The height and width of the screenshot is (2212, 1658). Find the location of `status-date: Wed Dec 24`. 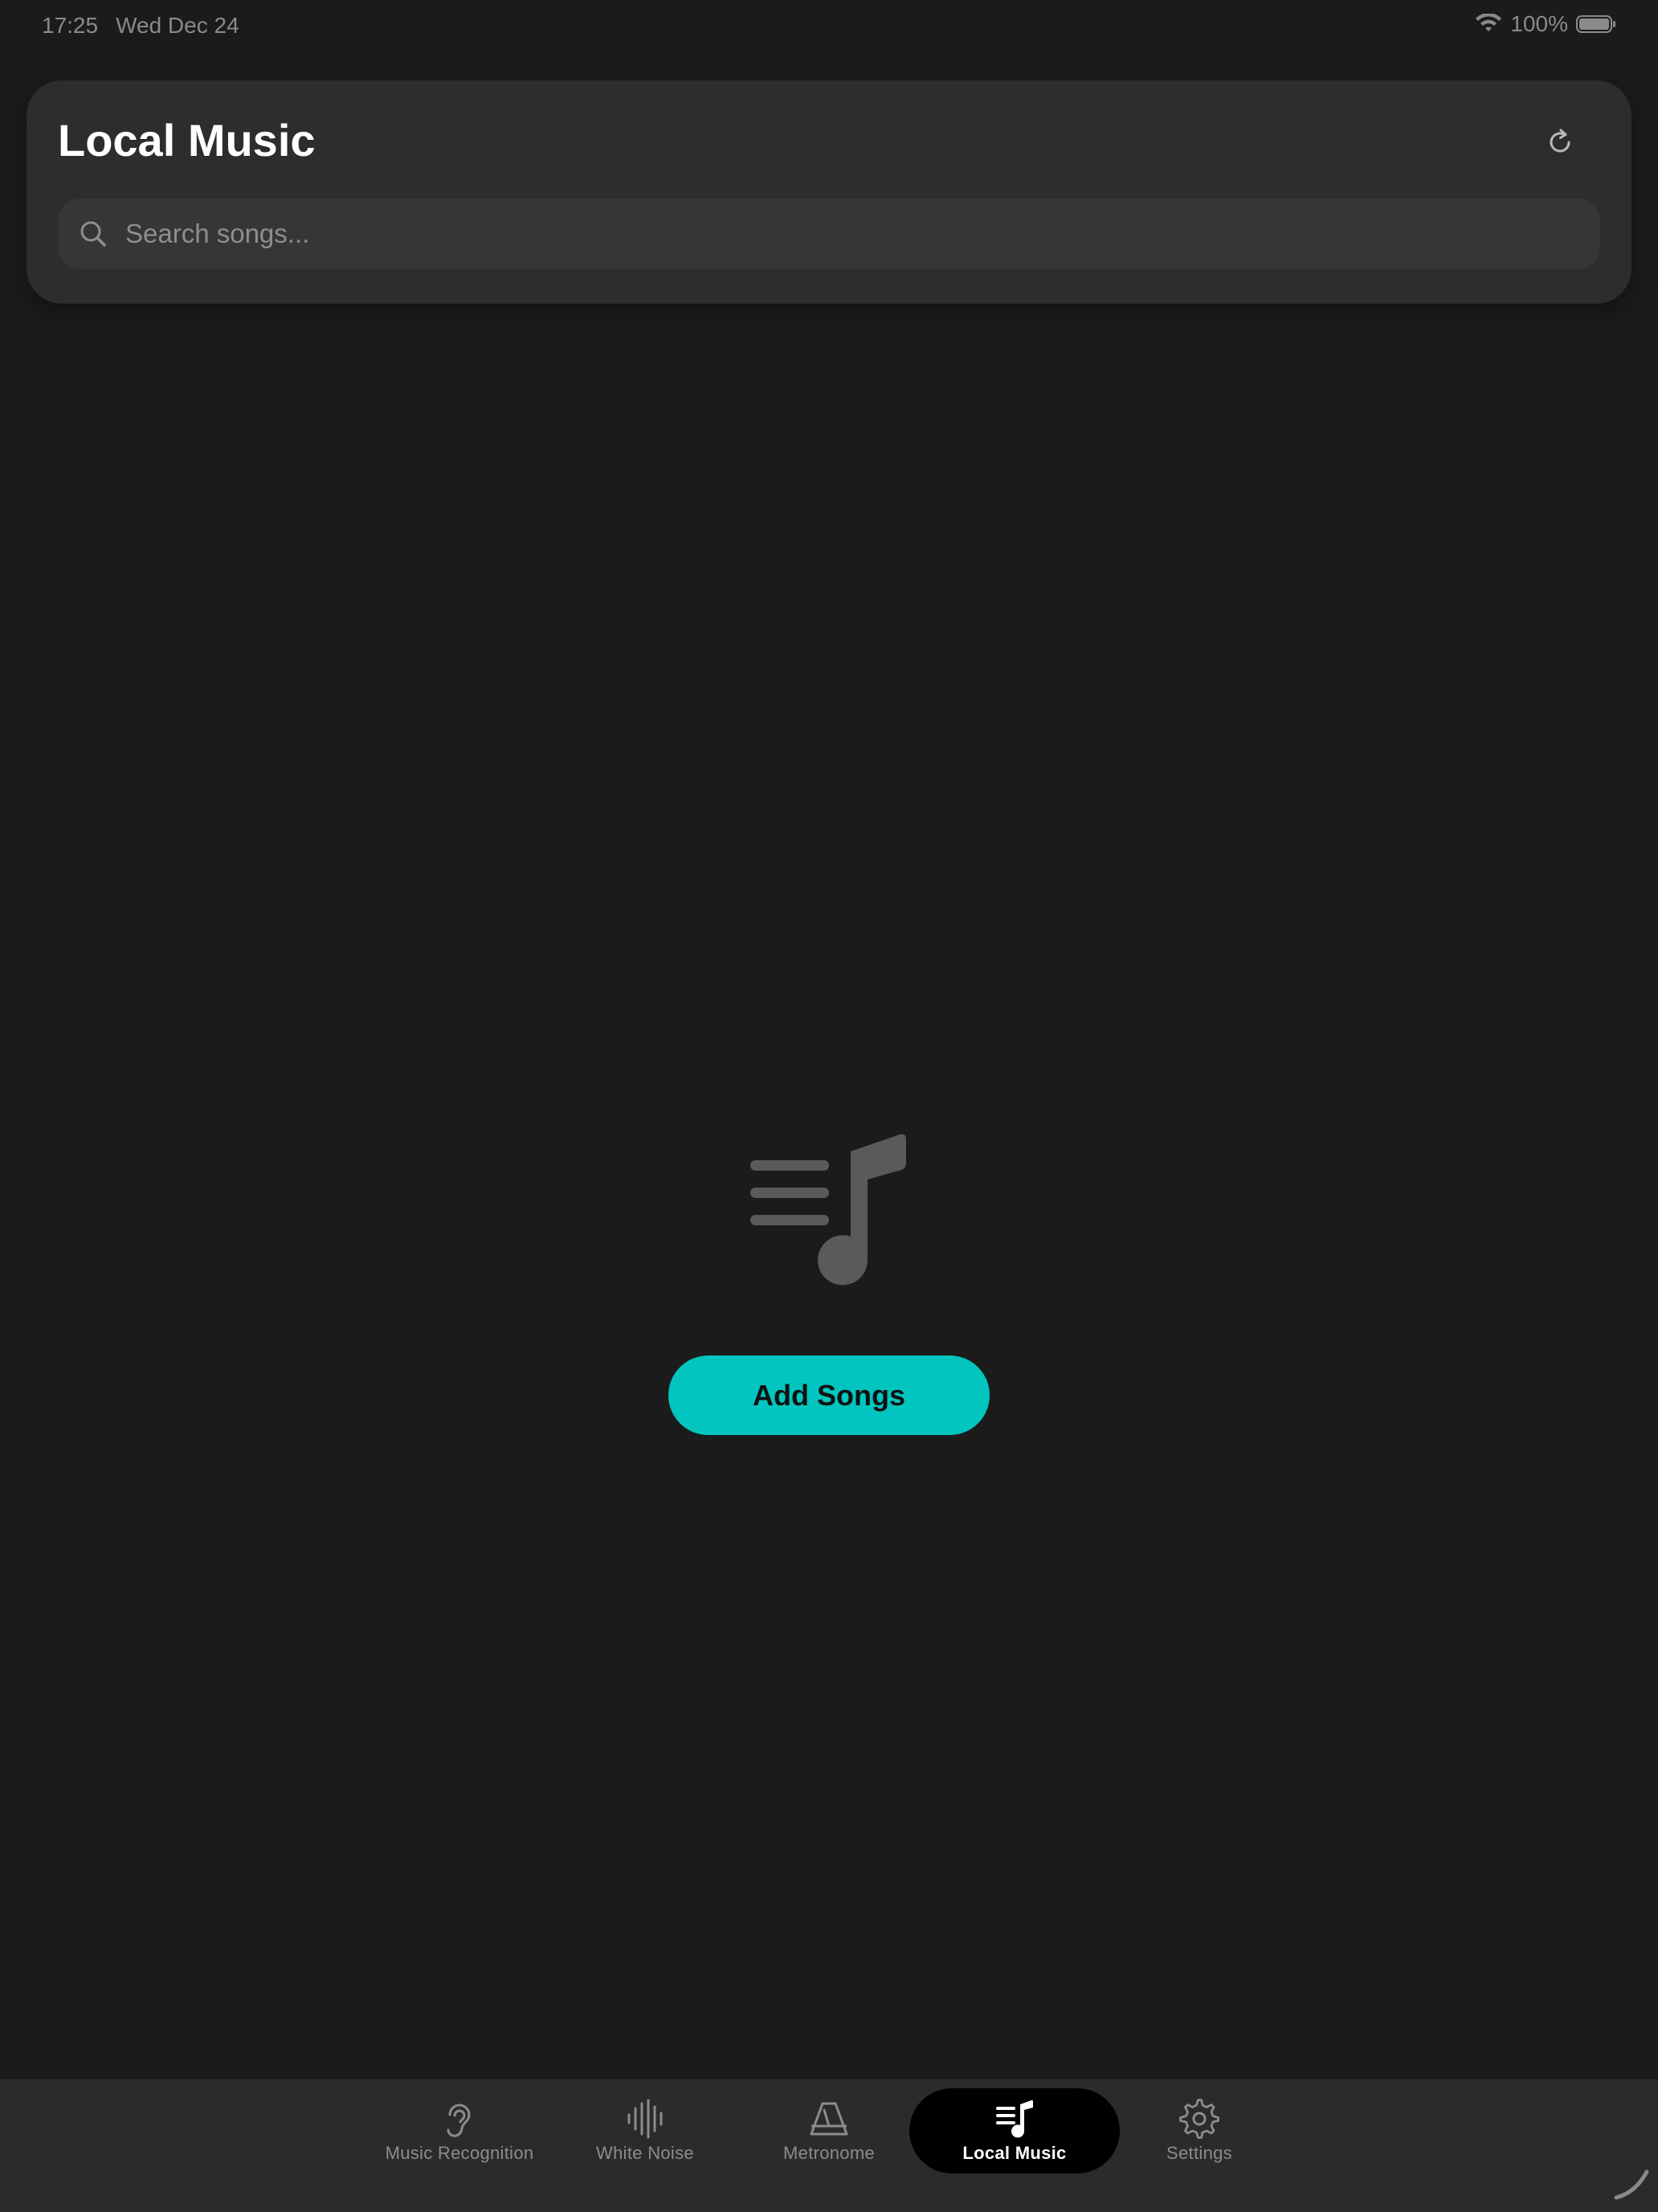

status-date: Wed Dec 24 is located at coordinates (177, 26).